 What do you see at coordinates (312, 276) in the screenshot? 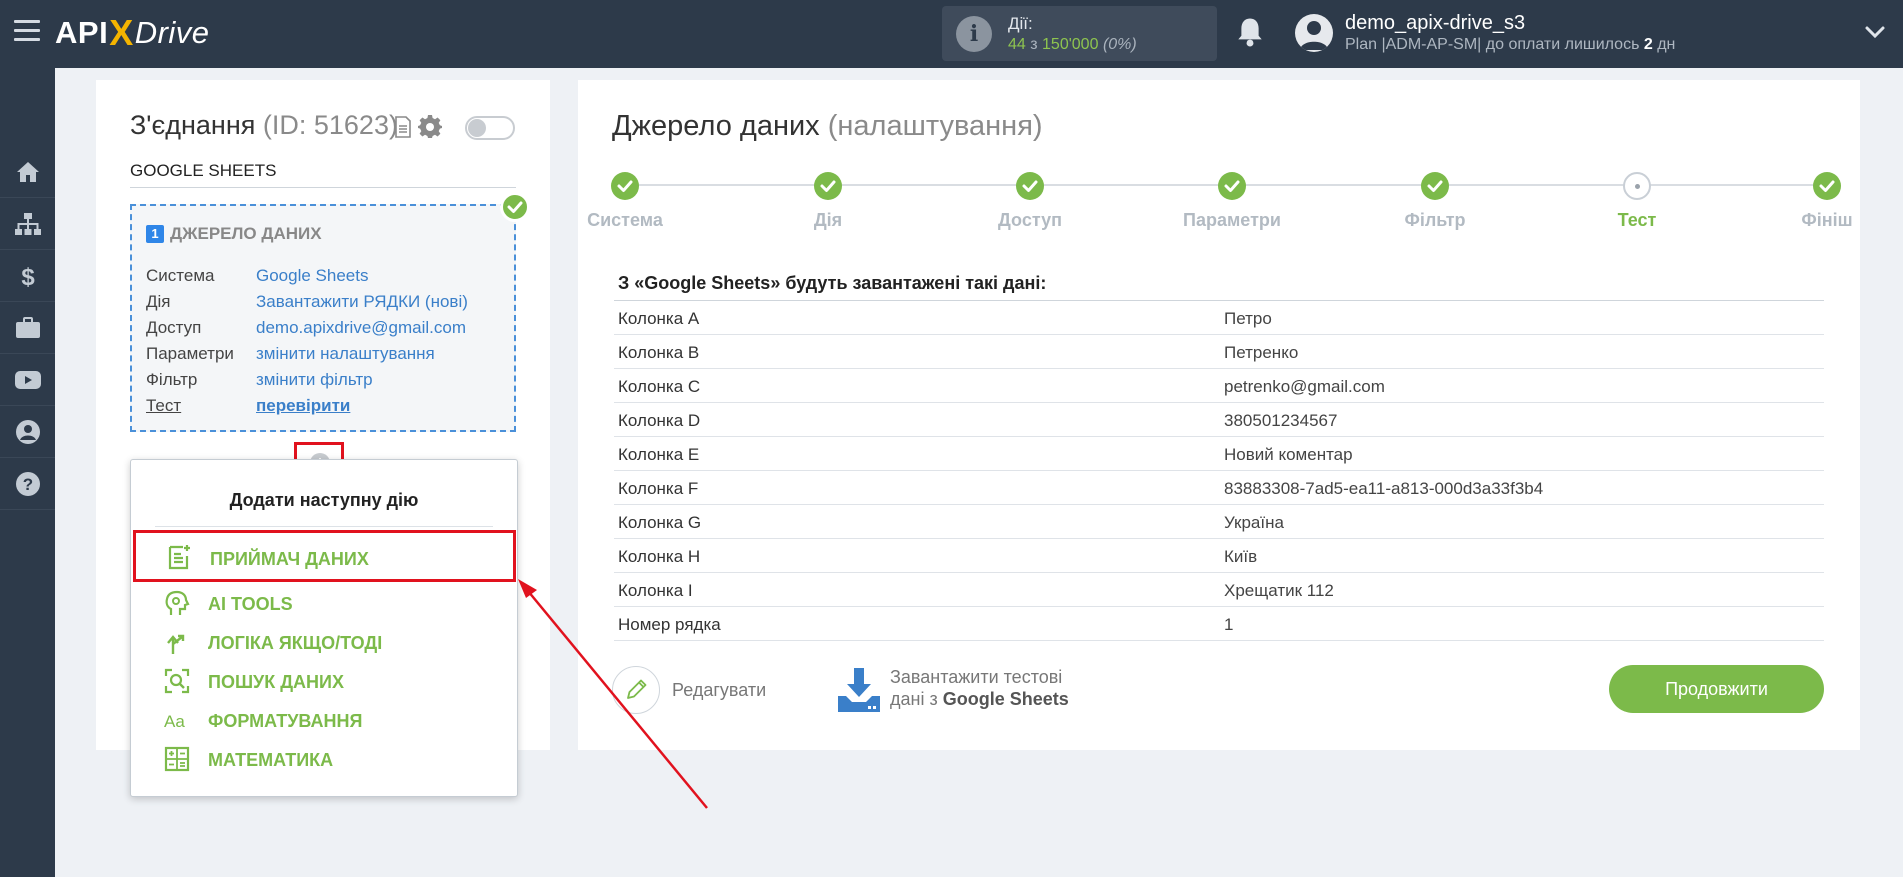
I see `source-row-value: Google Sheets` at bounding box center [312, 276].